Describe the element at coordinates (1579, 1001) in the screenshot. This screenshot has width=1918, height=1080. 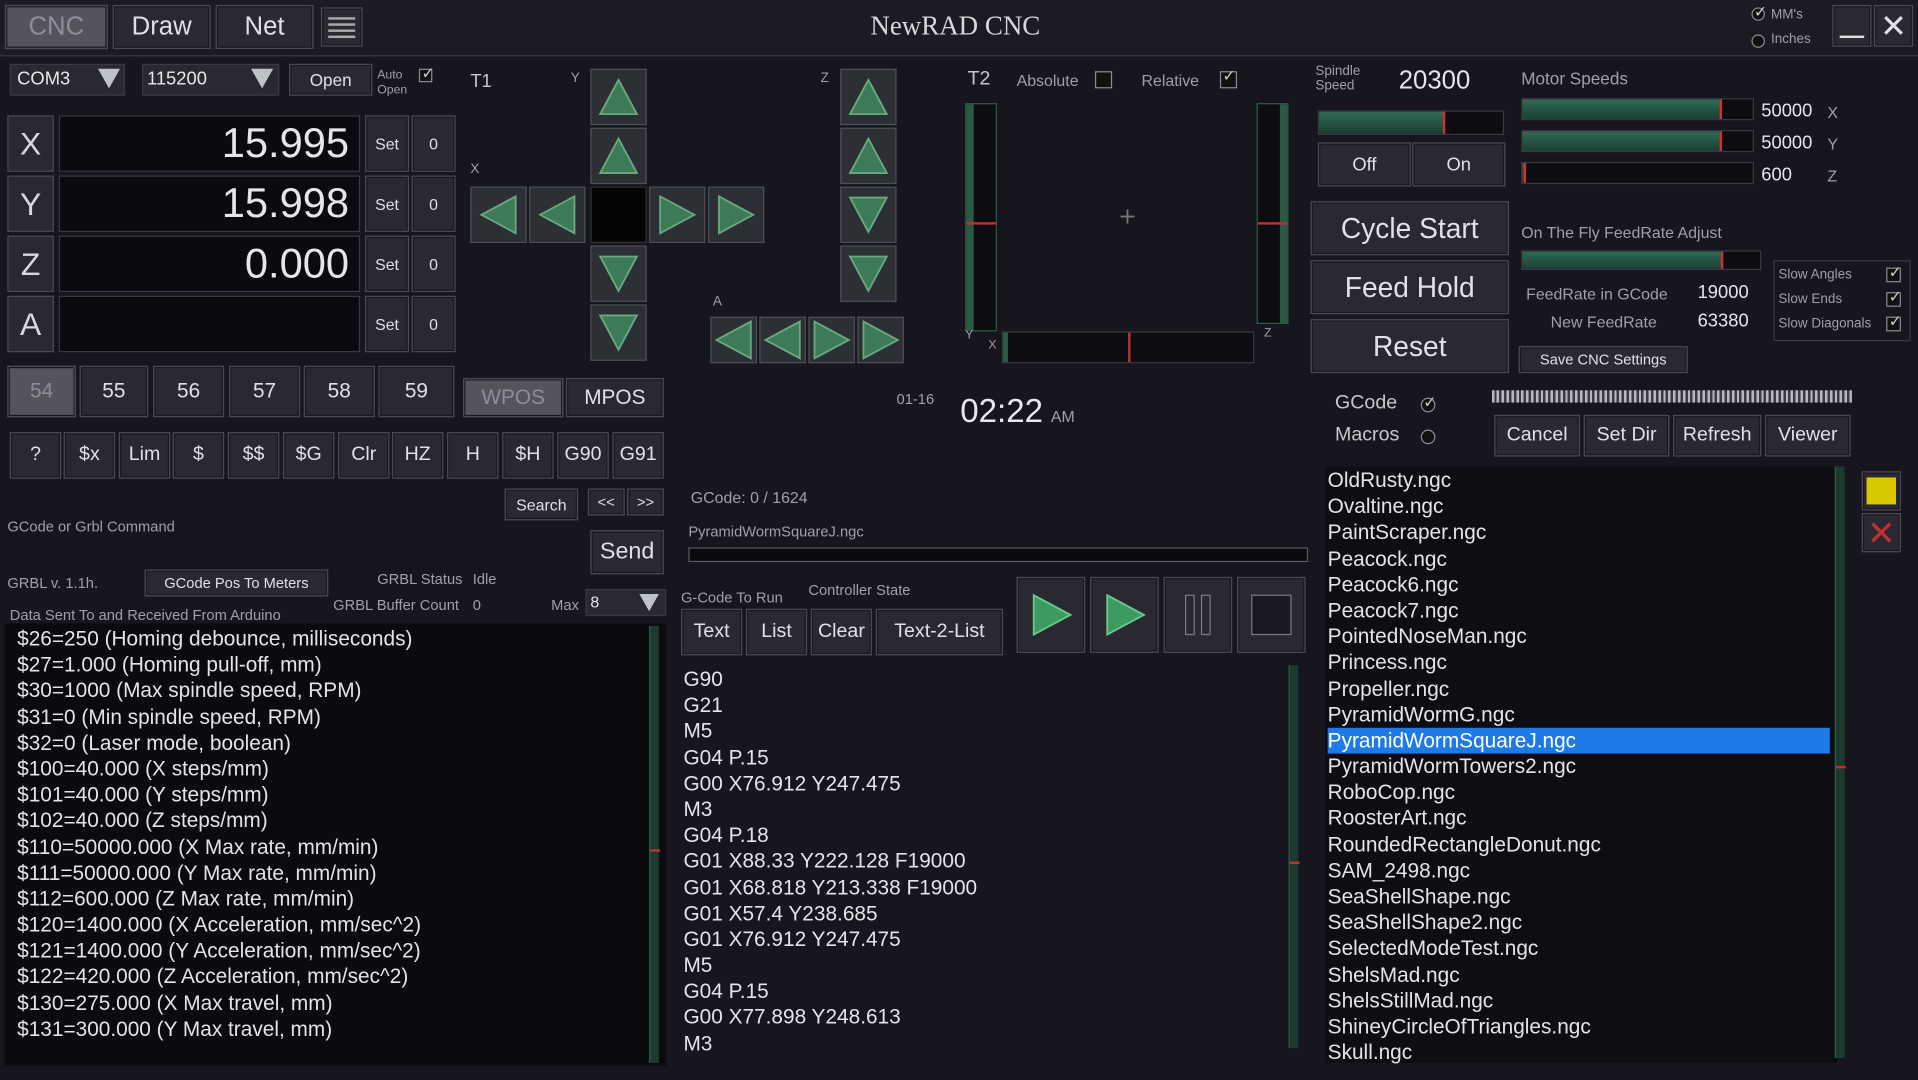
I see `file-item: ShelsStillMad.ngc` at that location.